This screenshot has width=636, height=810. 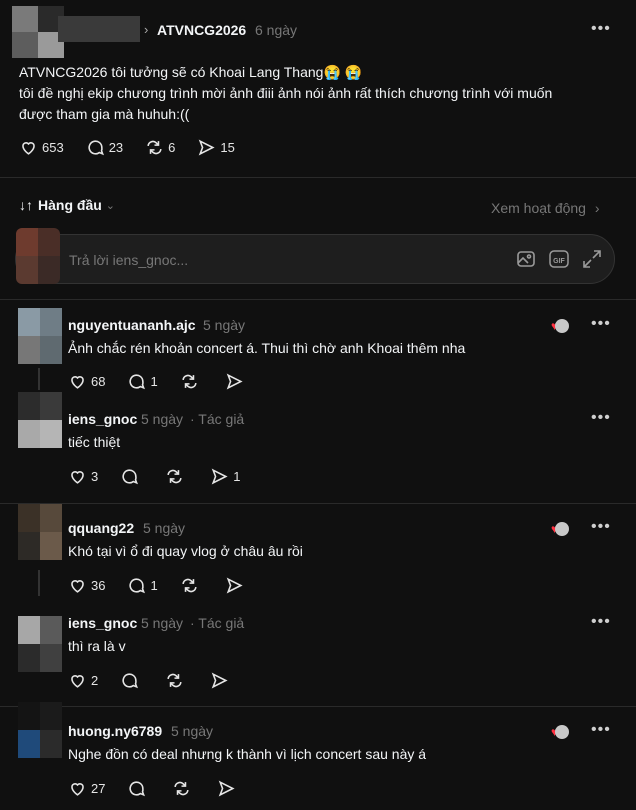 What do you see at coordinates (98, 585) in the screenshot?
I see `like-count: 36` at bounding box center [98, 585].